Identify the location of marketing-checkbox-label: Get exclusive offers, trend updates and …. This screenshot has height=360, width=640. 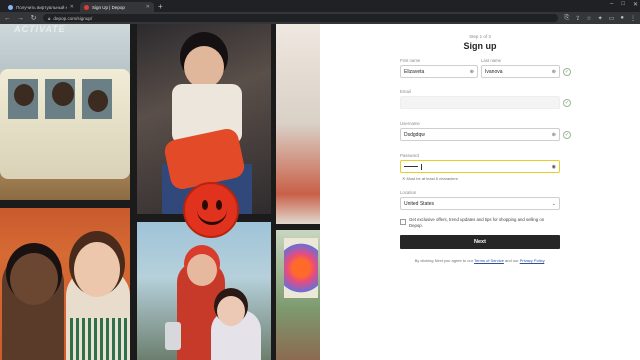
(477, 222).